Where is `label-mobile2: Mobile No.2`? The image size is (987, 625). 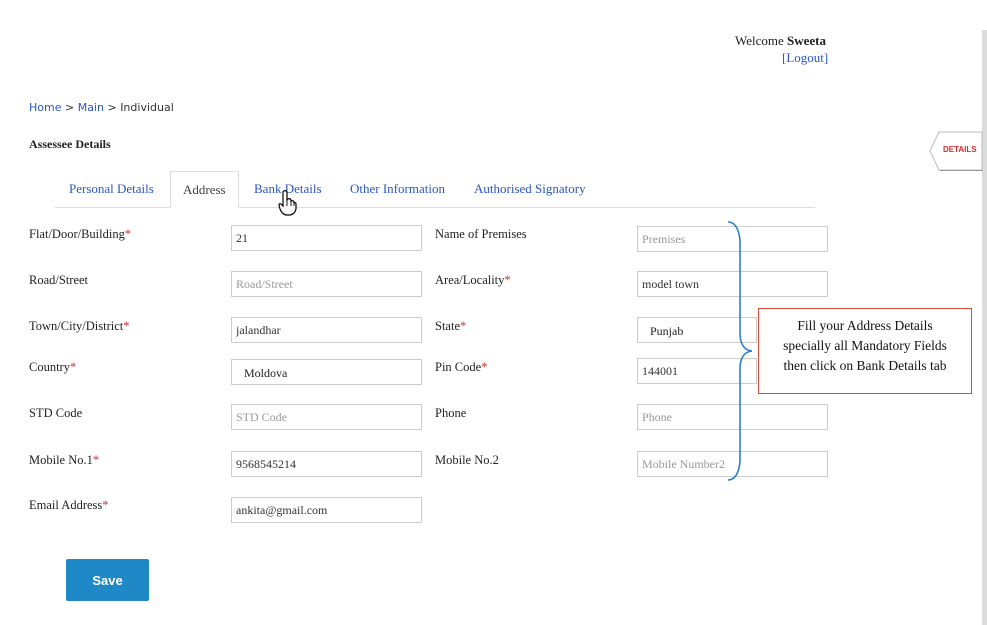
label-mobile2: Mobile No.2 is located at coordinates (467, 460).